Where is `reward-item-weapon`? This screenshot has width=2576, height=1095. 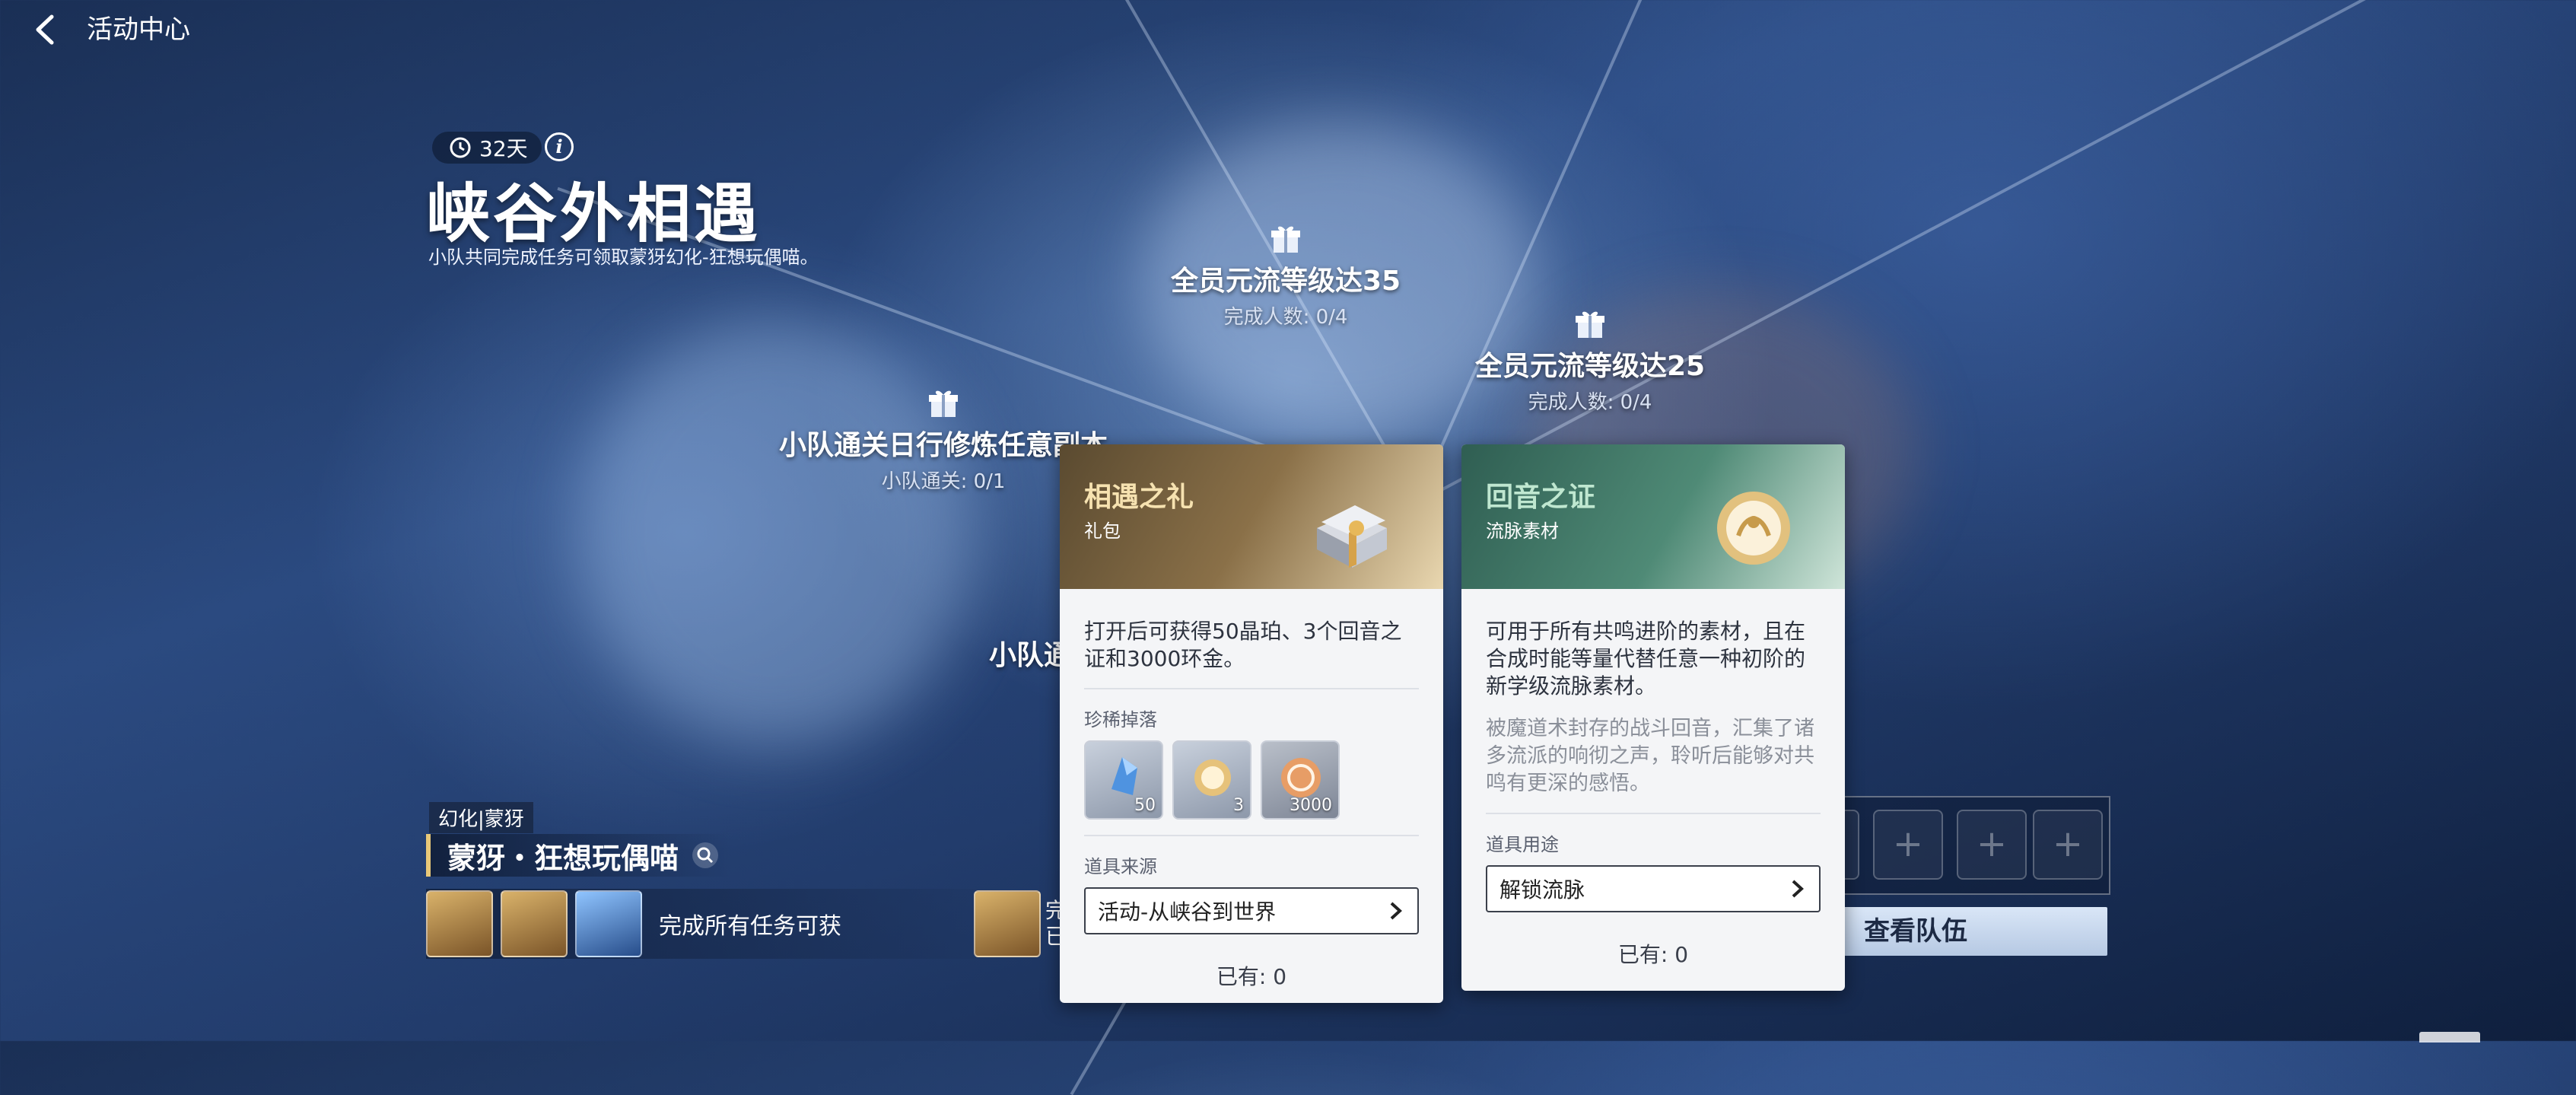 reward-item-weapon is located at coordinates (534, 923).